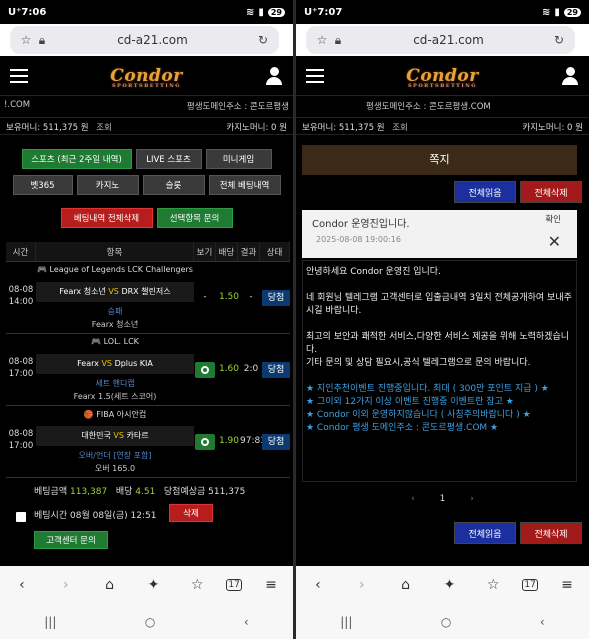 The width and height of the screenshot is (589, 639). I want to click on tab-all-bets: 전체 베팅내역, so click(244, 185).